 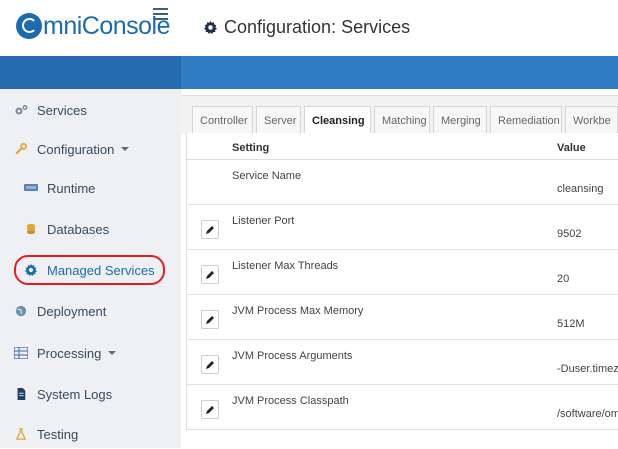 What do you see at coordinates (31, 229) in the screenshot?
I see `database-icon` at bounding box center [31, 229].